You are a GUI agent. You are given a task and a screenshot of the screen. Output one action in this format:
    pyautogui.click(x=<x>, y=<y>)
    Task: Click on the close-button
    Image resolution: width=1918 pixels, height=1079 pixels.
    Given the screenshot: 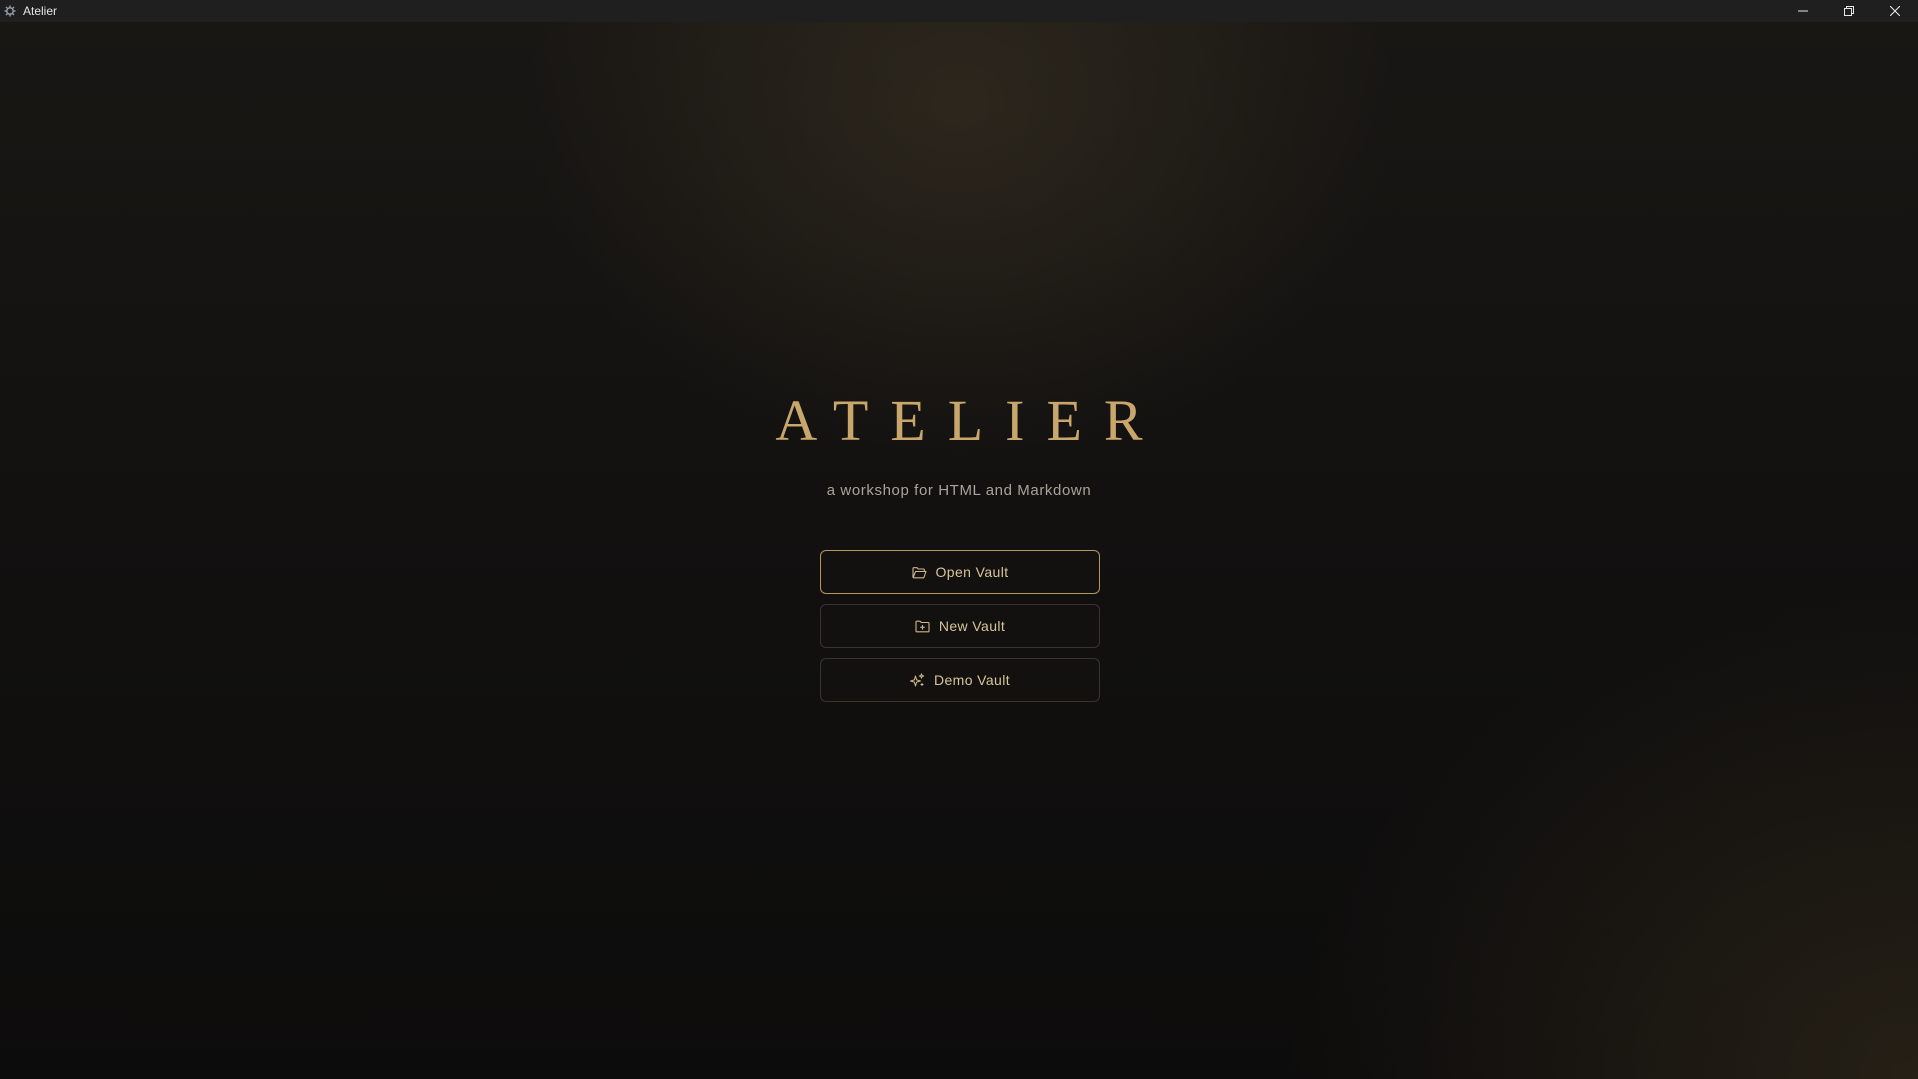 What is the action you would take?
    pyautogui.click(x=1895, y=11)
    